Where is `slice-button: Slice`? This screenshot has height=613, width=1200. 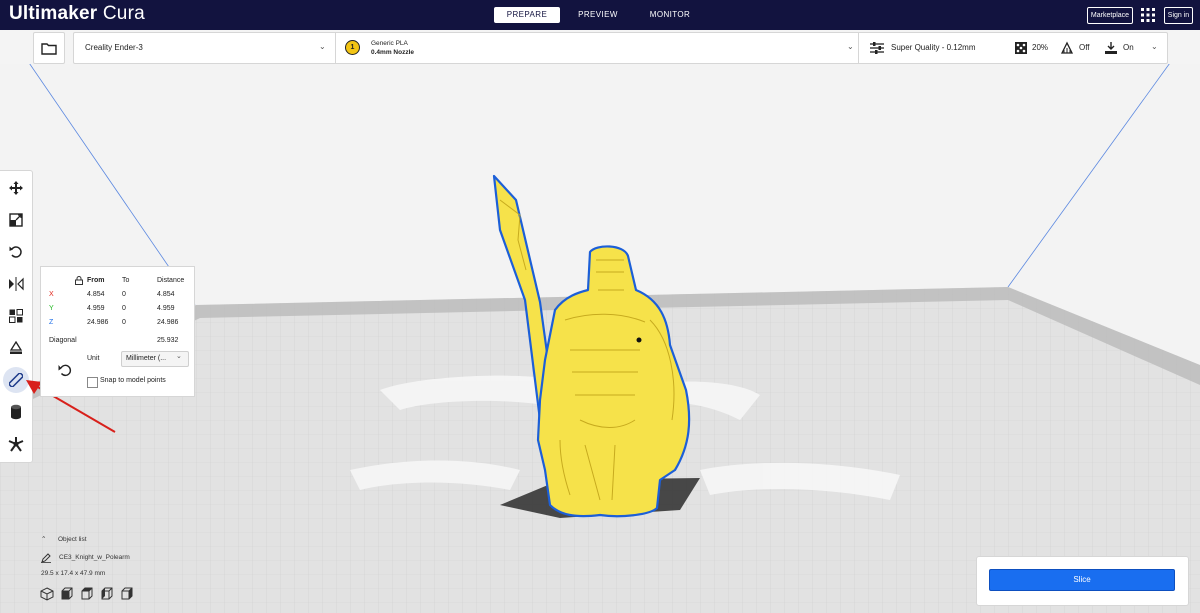
slice-button: Slice is located at coordinates (1082, 580).